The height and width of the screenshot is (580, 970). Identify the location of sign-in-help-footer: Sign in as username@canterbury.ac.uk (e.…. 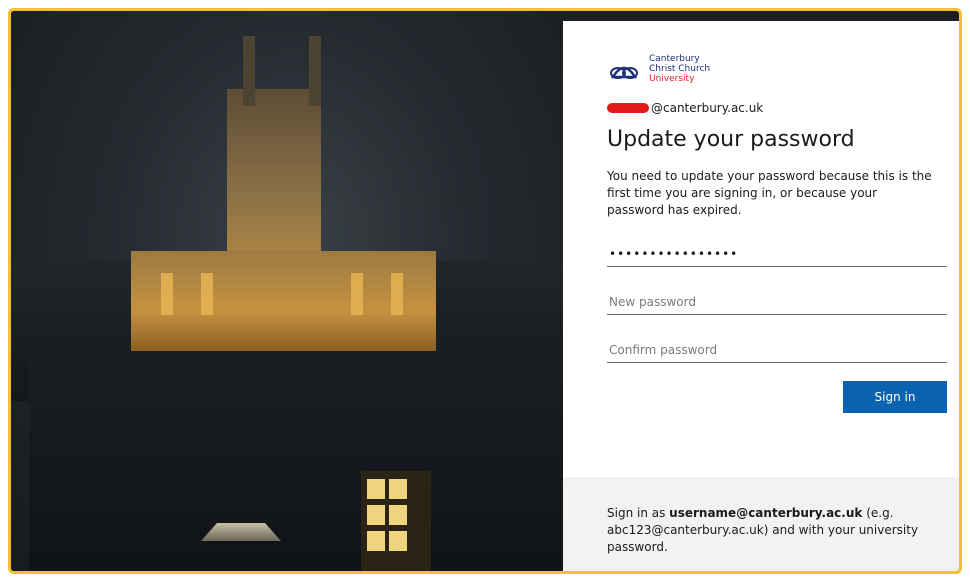
(761, 524).